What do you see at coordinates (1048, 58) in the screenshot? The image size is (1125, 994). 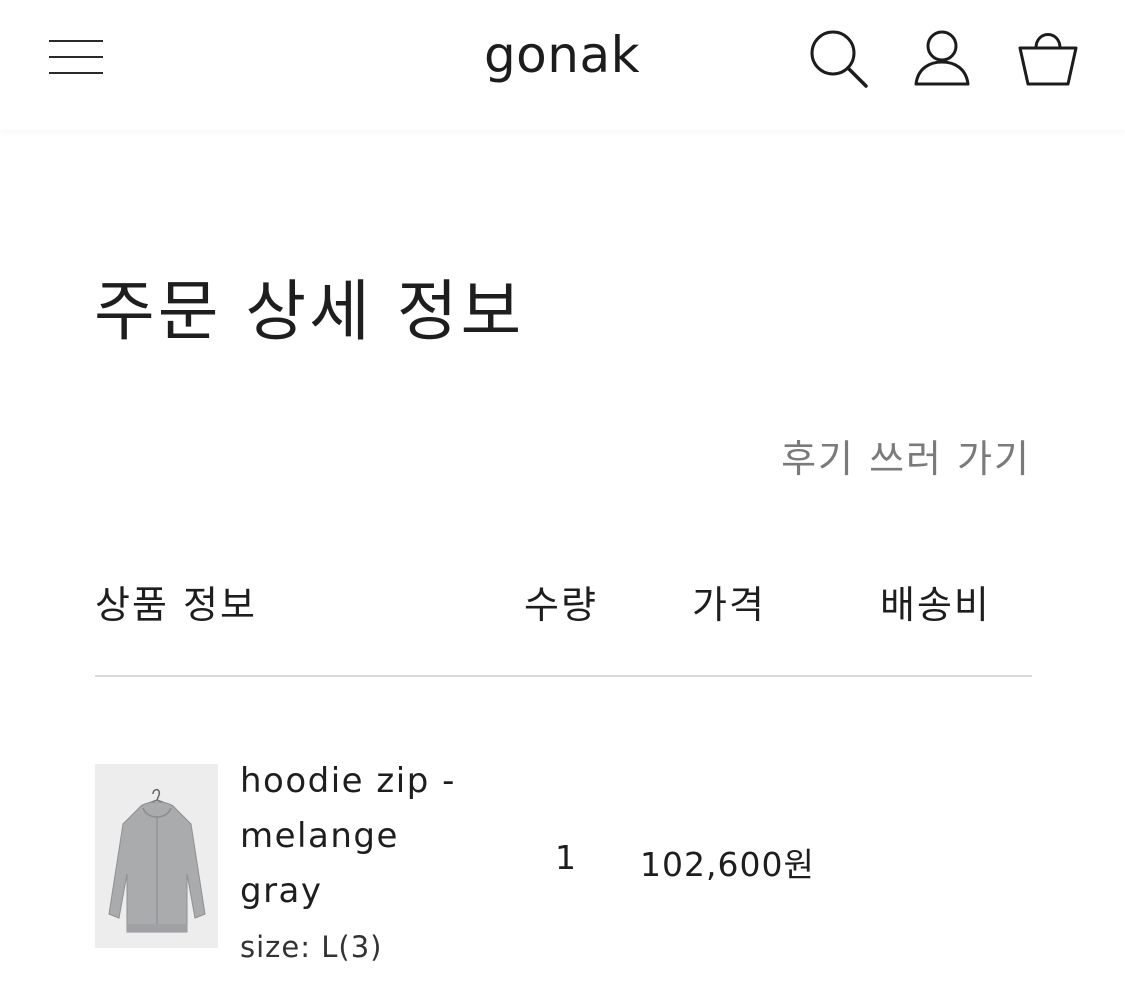 I see `shopping-bag-icon` at bounding box center [1048, 58].